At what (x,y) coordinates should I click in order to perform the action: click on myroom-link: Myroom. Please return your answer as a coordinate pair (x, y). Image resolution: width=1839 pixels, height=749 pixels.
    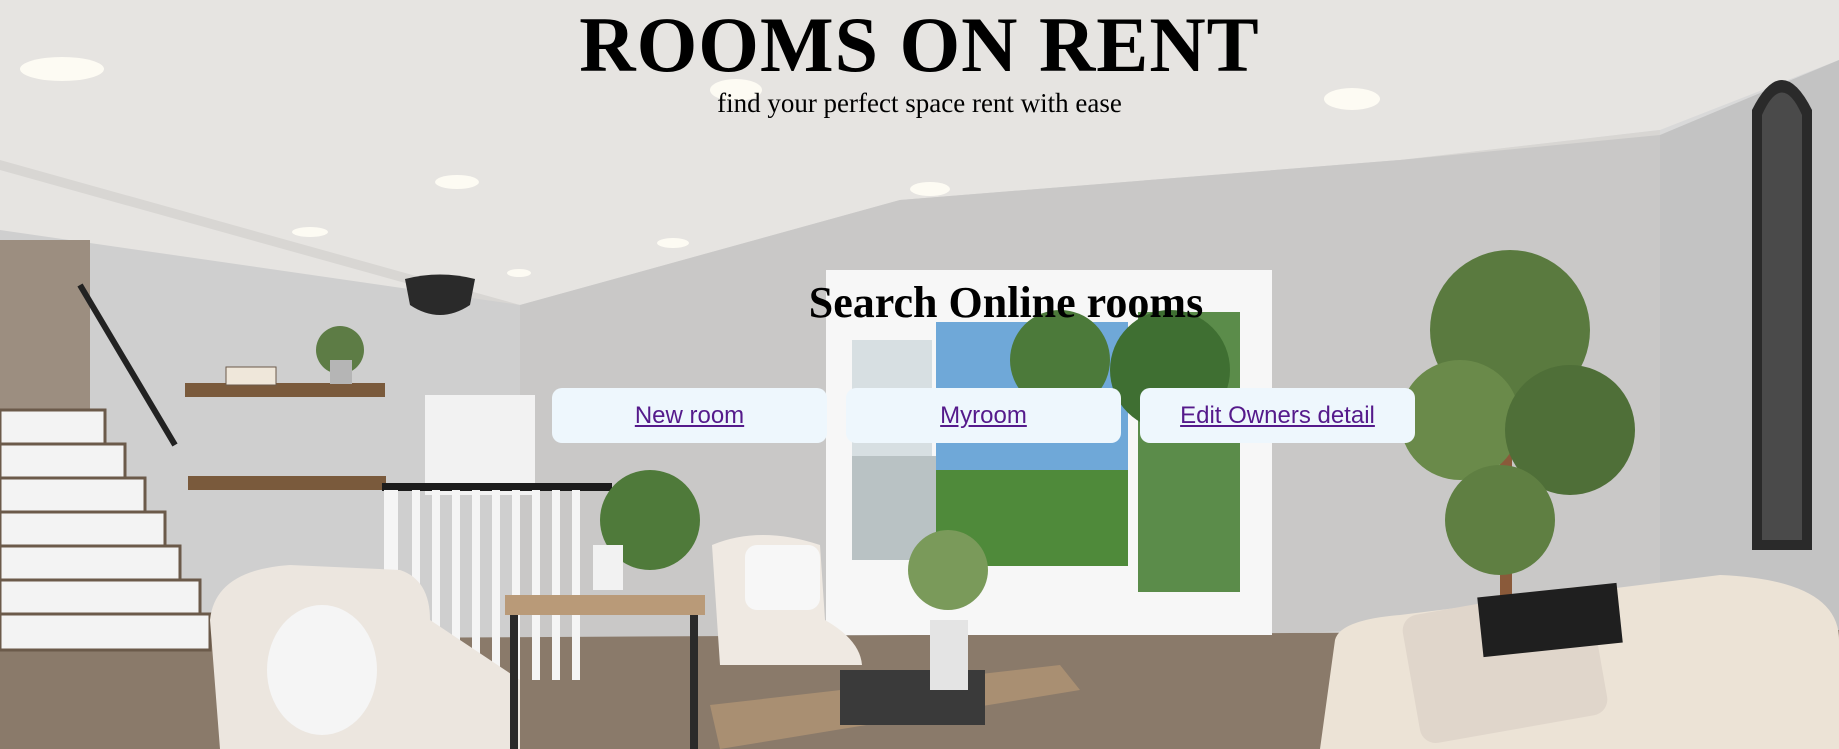
    Looking at the image, I should click on (983, 415).